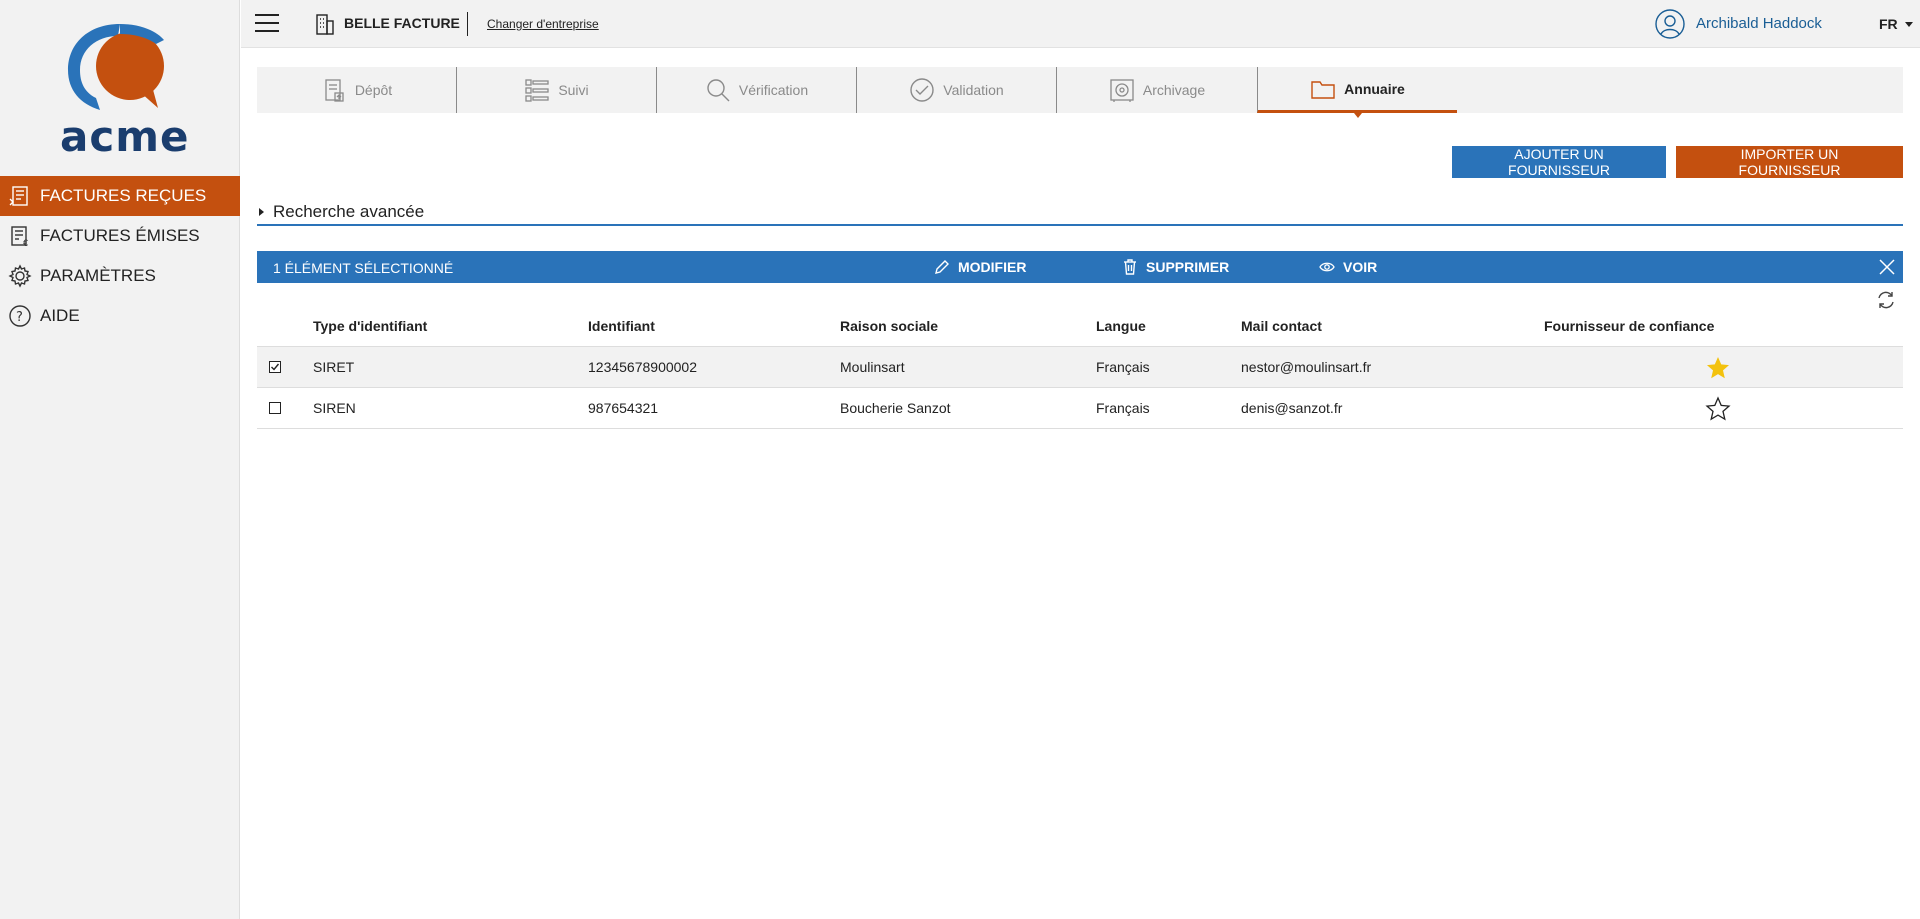 This screenshot has height=919, width=1920. I want to click on add-supplier-button: AJOUTER UN FOURNISSEUR, so click(1559, 162).